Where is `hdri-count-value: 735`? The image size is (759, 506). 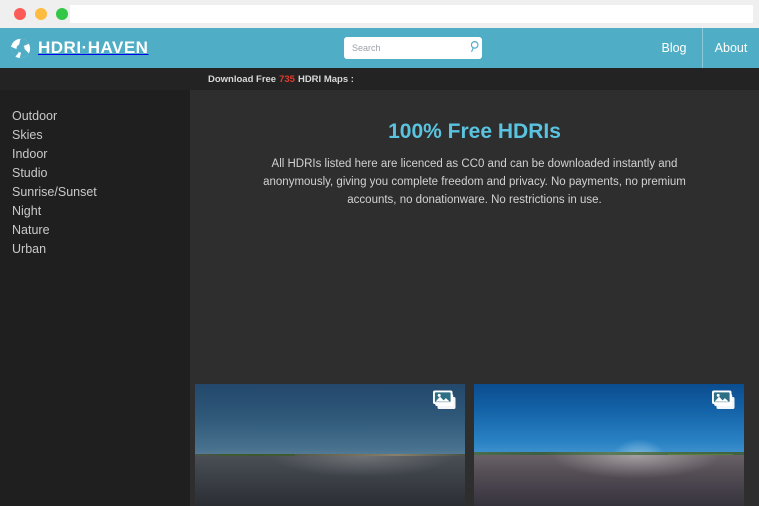 hdri-count-value: 735 is located at coordinates (287, 79).